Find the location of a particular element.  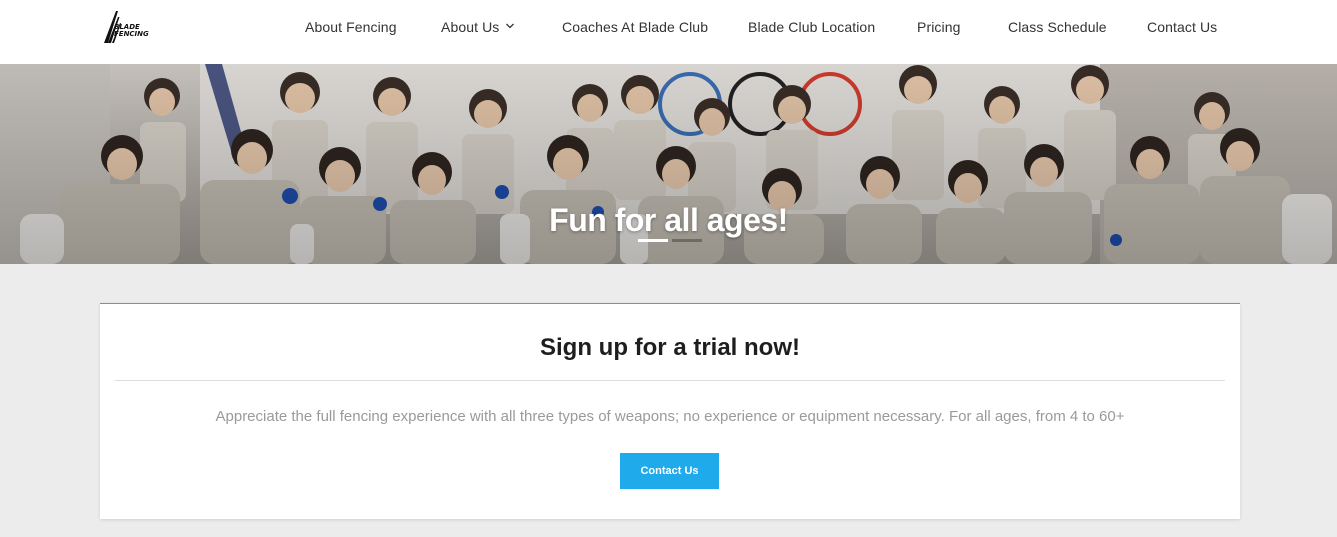

signup-title: Sign up for a trial now! is located at coordinates (670, 347).